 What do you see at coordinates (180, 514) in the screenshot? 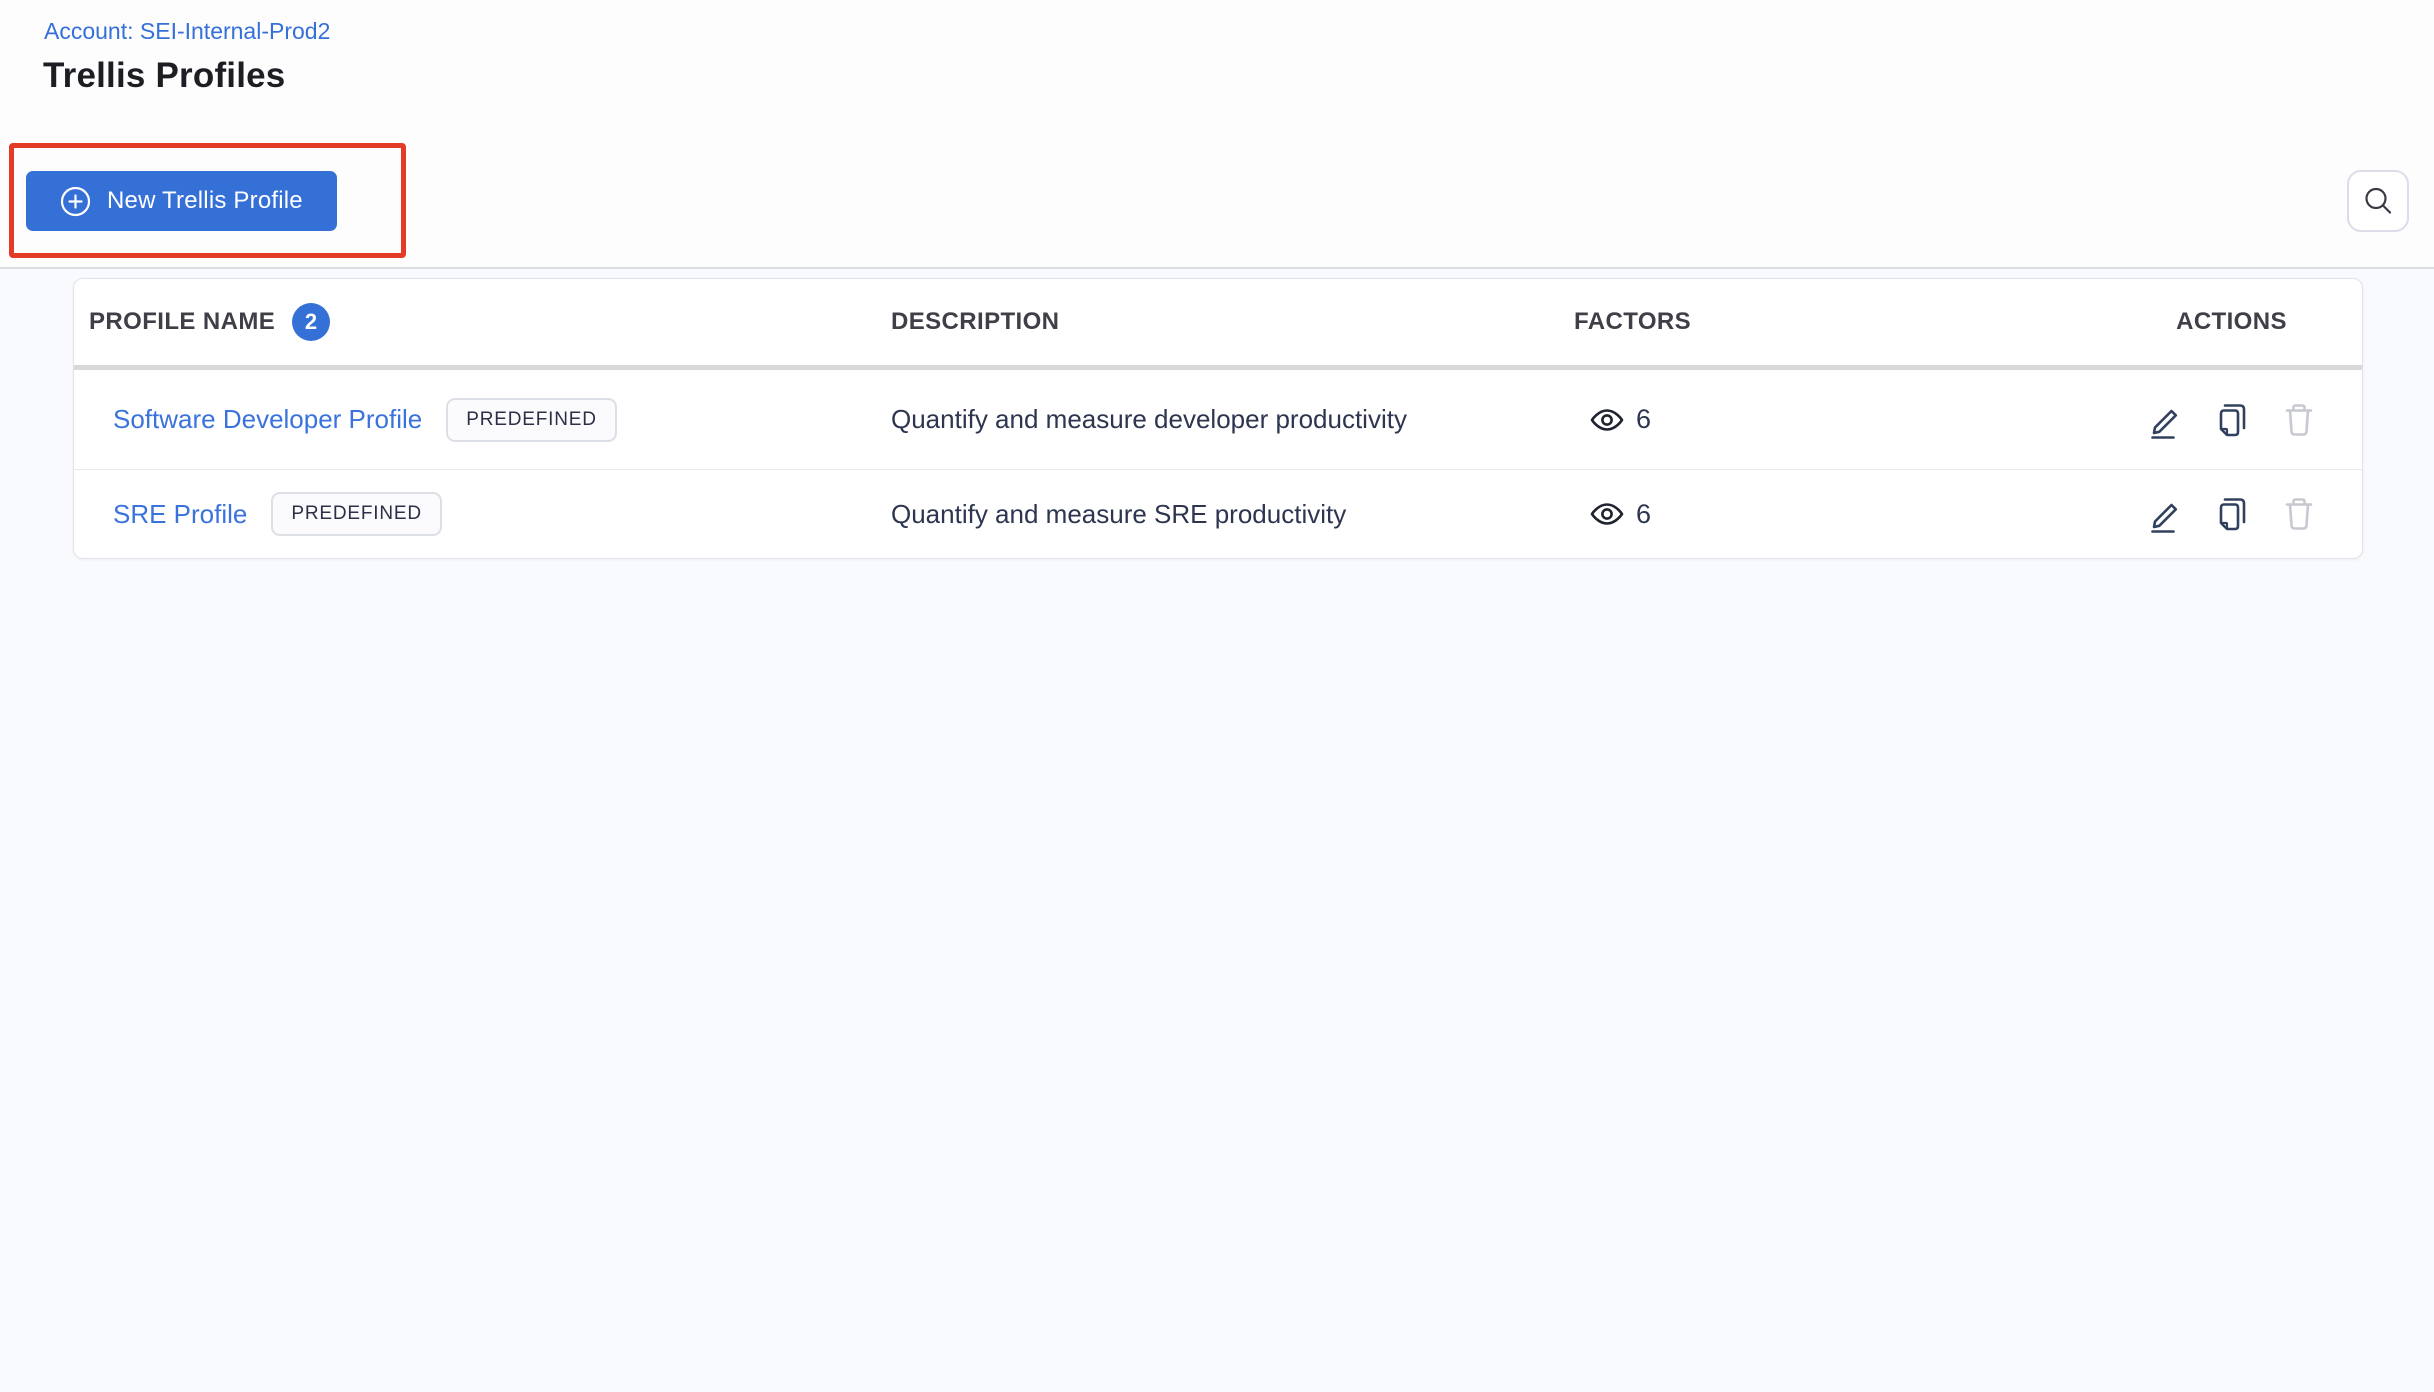
I see `profile-link: SRE Profile` at bounding box center [180, 514].